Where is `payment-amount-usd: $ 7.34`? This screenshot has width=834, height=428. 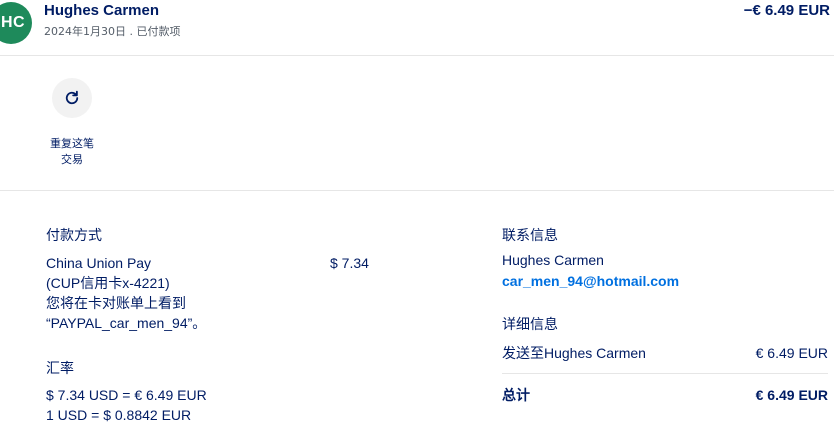 payment-amount-usd: $ 7.34 is located at coordinates (349, 263).